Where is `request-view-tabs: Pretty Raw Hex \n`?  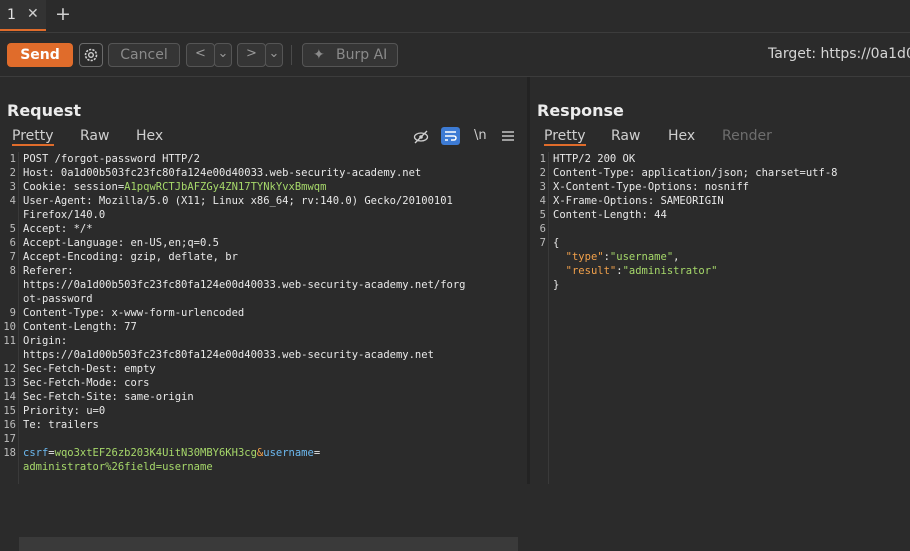
request-view-tabs: Pretty Raw Hex \n is located at coordinates (263, 138).